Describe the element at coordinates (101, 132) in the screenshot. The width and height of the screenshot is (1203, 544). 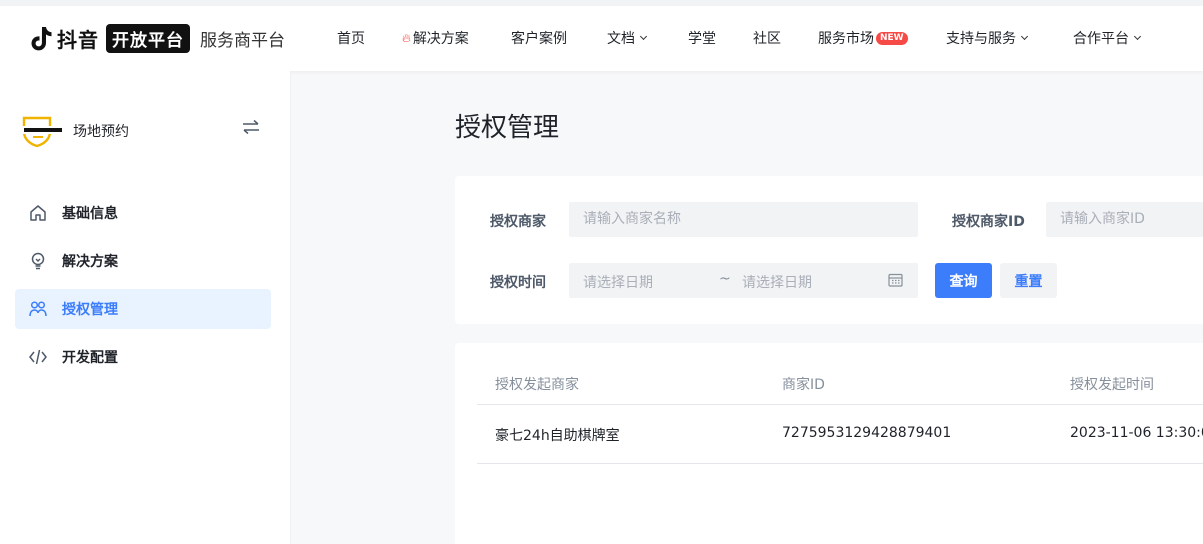
I see `app-name: 场地预约` at that location.